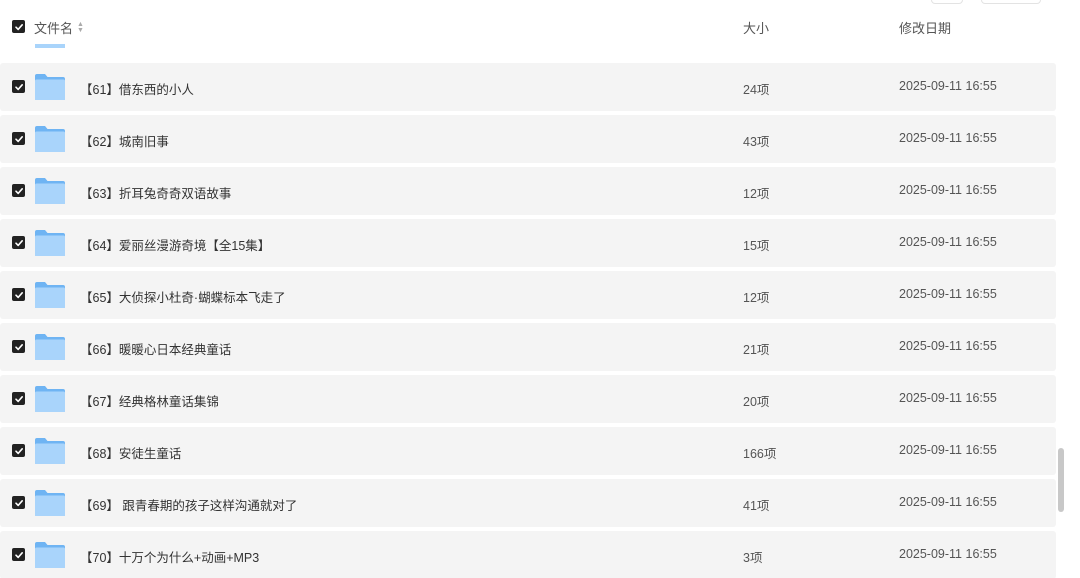 Image resolution: width=1080 pixels, height=578 pixels. Describe the element at coordinates (130, 452) in the screenshot. I see `file-name: 【68】安徒生童话` at that location.